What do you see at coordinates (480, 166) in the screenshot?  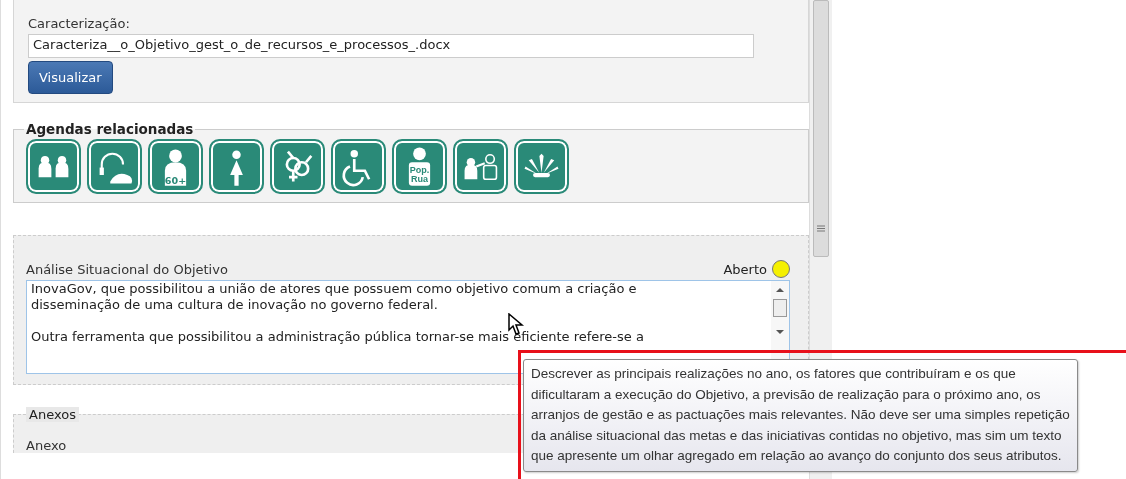 I see `two-people-icon` at bounding box center [480, 166].